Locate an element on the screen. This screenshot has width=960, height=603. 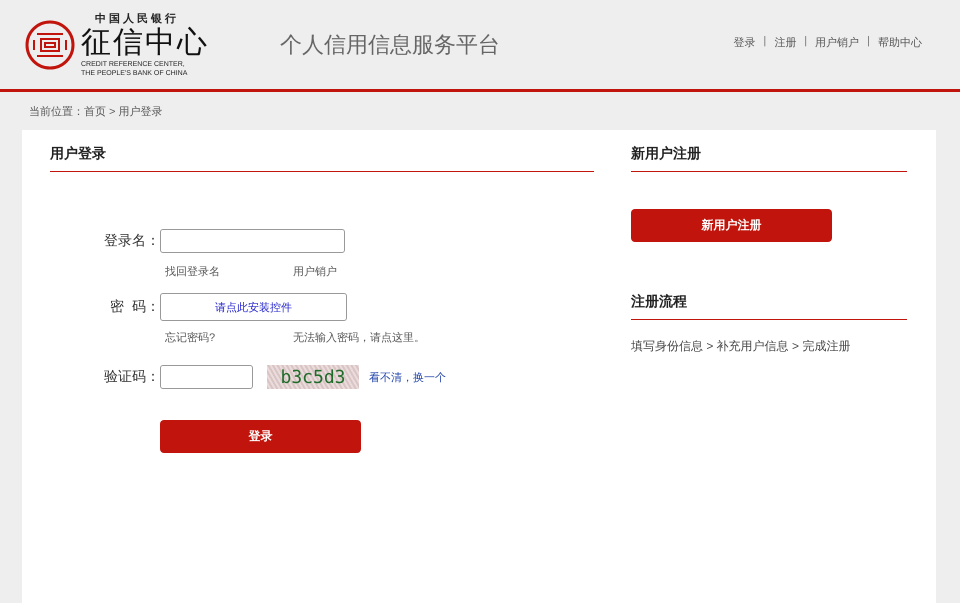
field-label: 验证码： is located at coordinates (131, 377).